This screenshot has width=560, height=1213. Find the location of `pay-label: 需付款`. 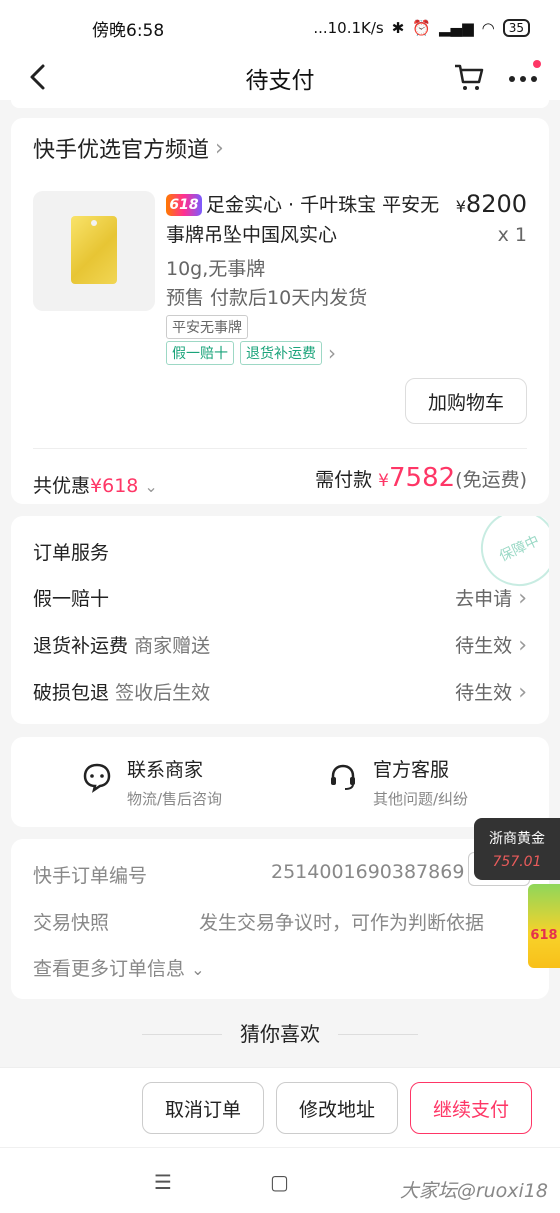

pay-label: 需付款 is located at coordinates (344, 480).